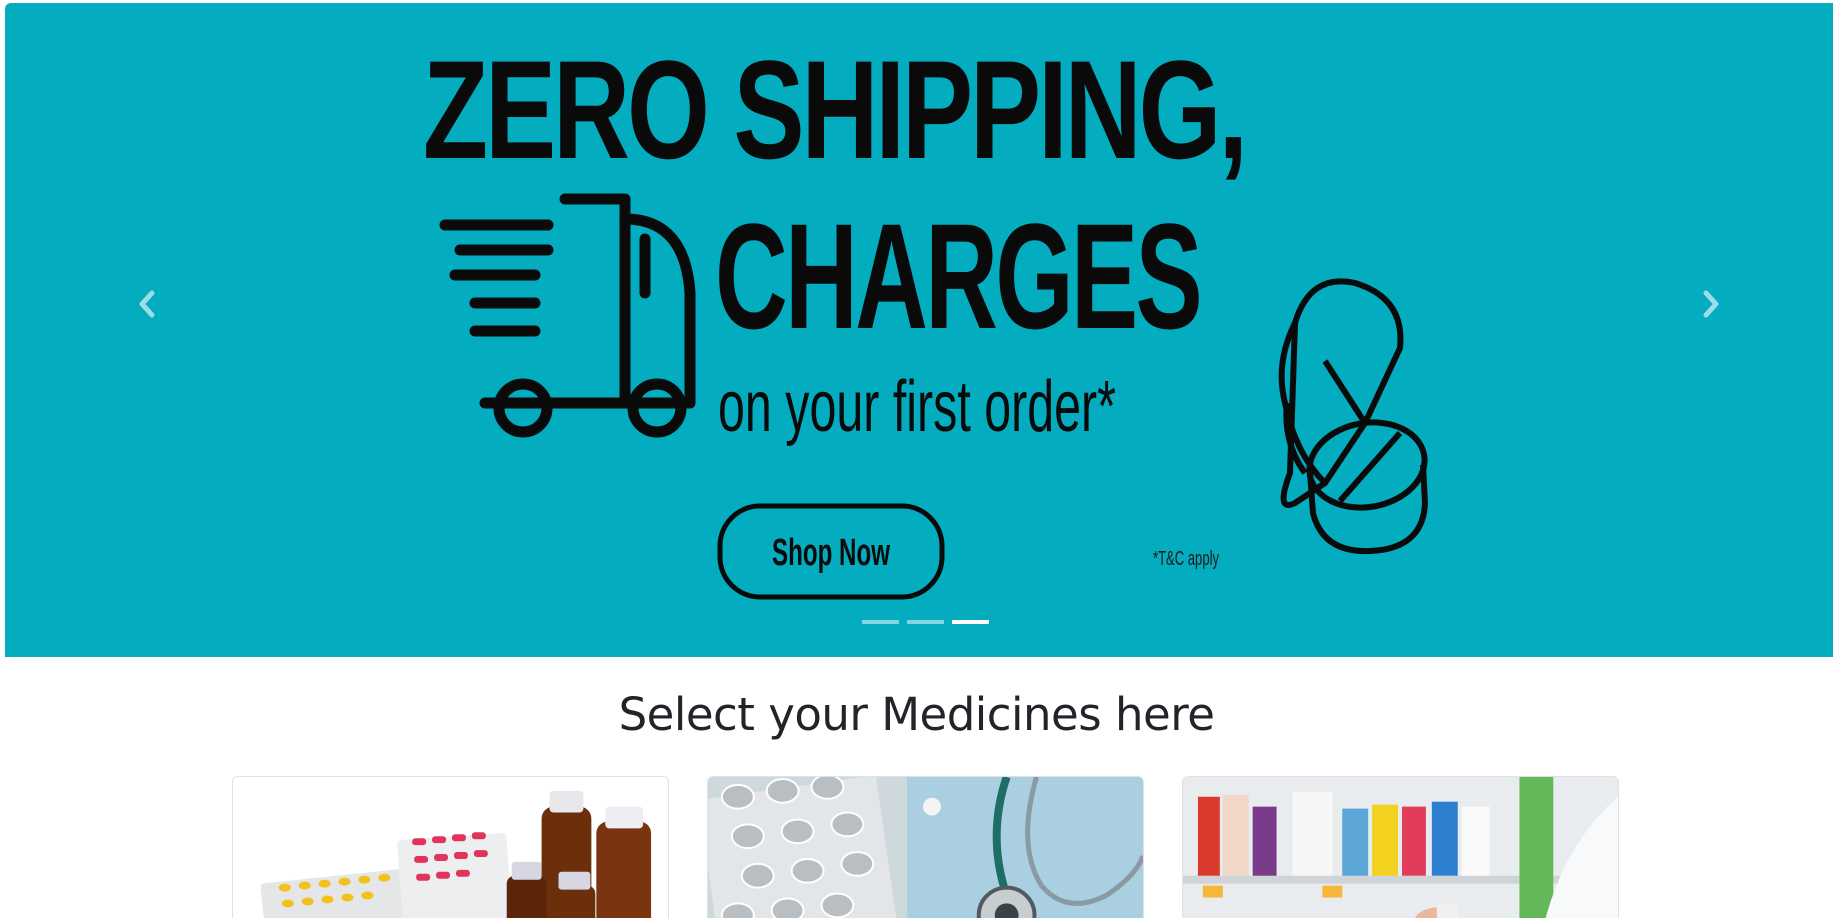 This screenshot has width=1833, height=918. Describe the element at coordinates (917, 407) in the screenshot. I see `banner-subheadline: on your first order*` at that location.